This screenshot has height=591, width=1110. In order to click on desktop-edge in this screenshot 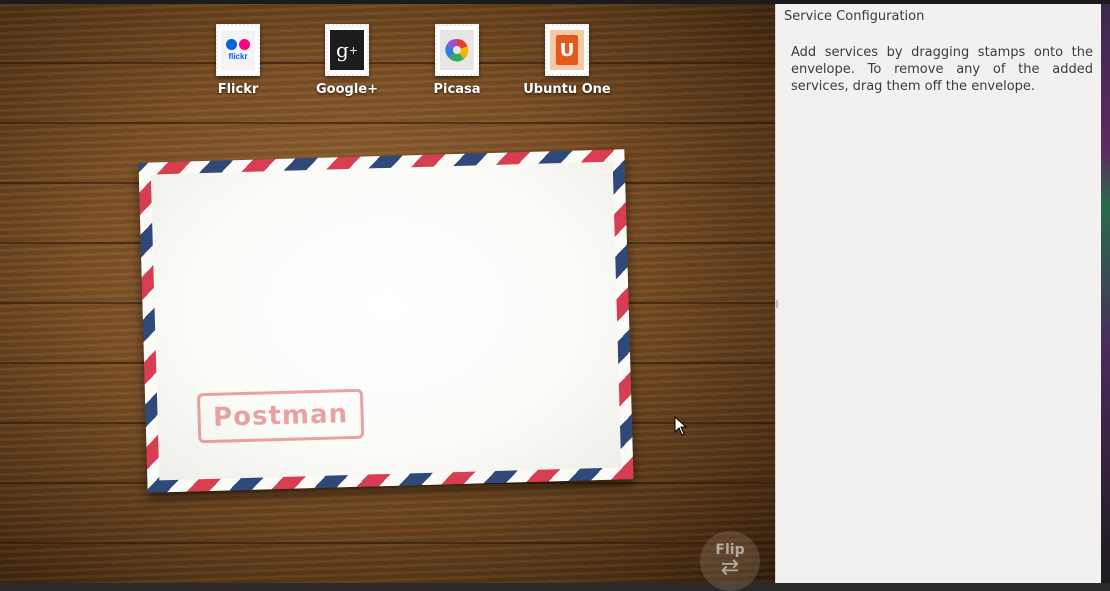, I will do `click(1105, 293)`.